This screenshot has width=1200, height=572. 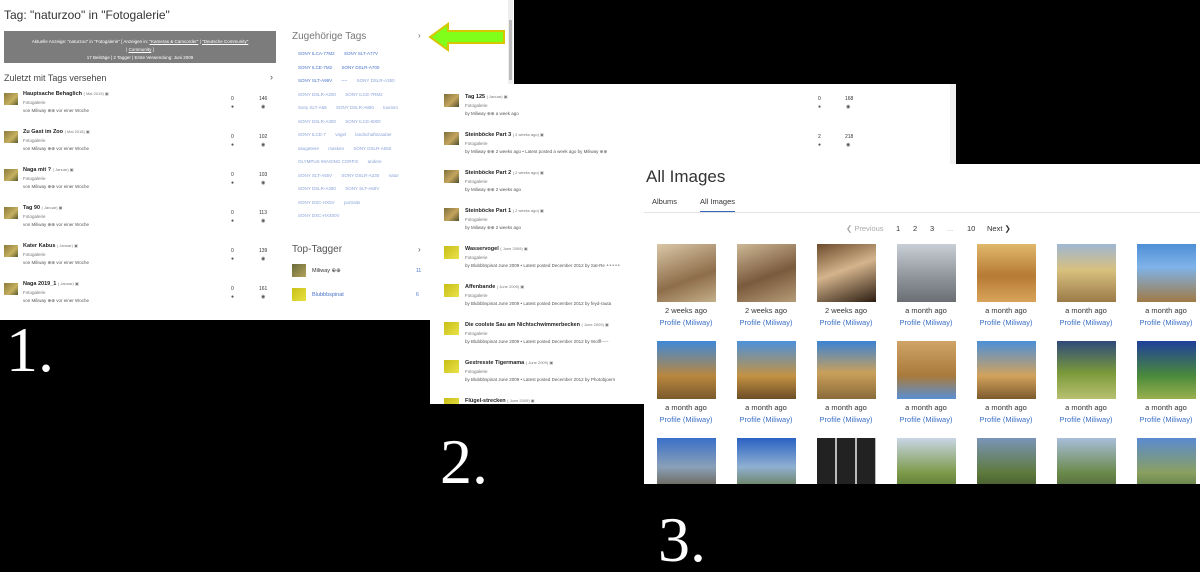 What do you see at coordinates (362, 296) in the screenshot?
I see `tagger-item: Blubbbspinat 6` at bounding box center [362, 296].